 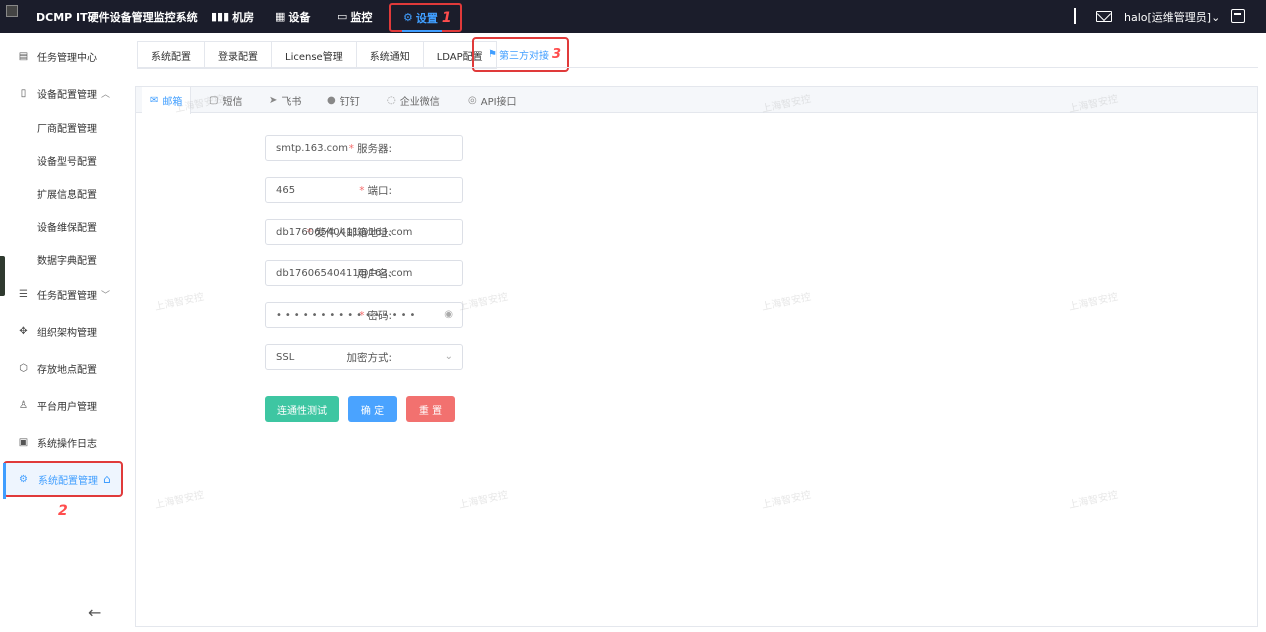 I want to click on nav-settings: ⚙ 设置 1, so click(x=425, y=17).